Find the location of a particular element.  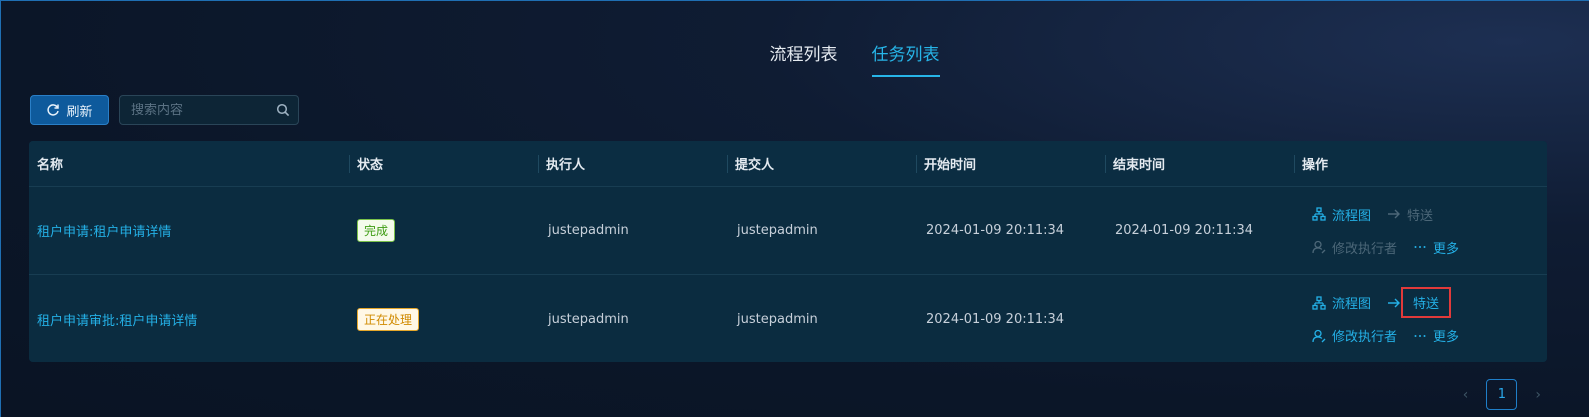

status-badge: 正在处理 is located at coordinates (388, 319).